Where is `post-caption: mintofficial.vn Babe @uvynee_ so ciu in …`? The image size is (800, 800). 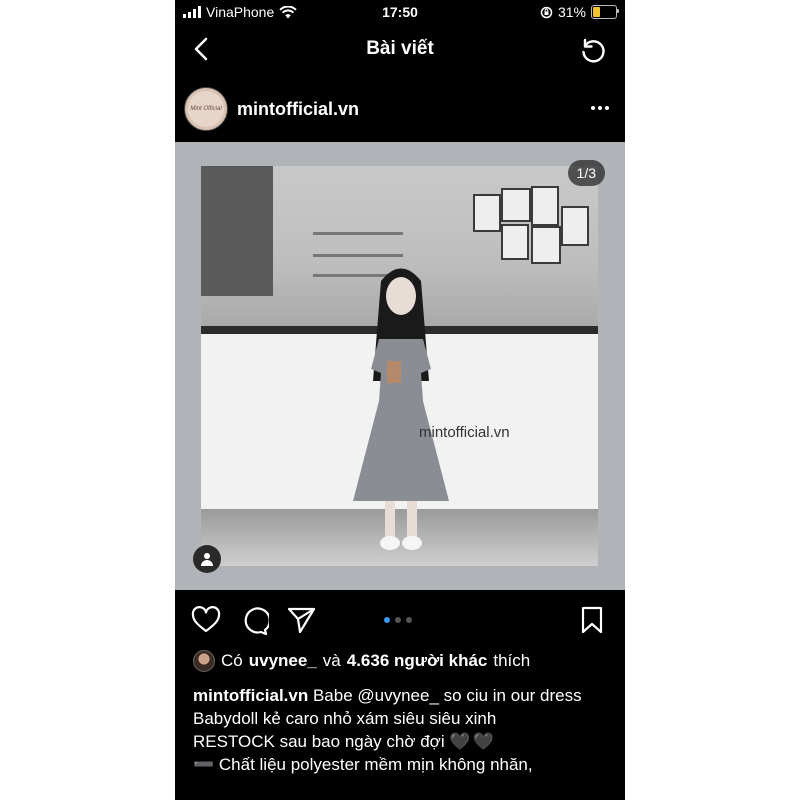
post-caption: mintofficial.vn Babe @uvynee_ so ciu in … is located at coordinates (403, 730).